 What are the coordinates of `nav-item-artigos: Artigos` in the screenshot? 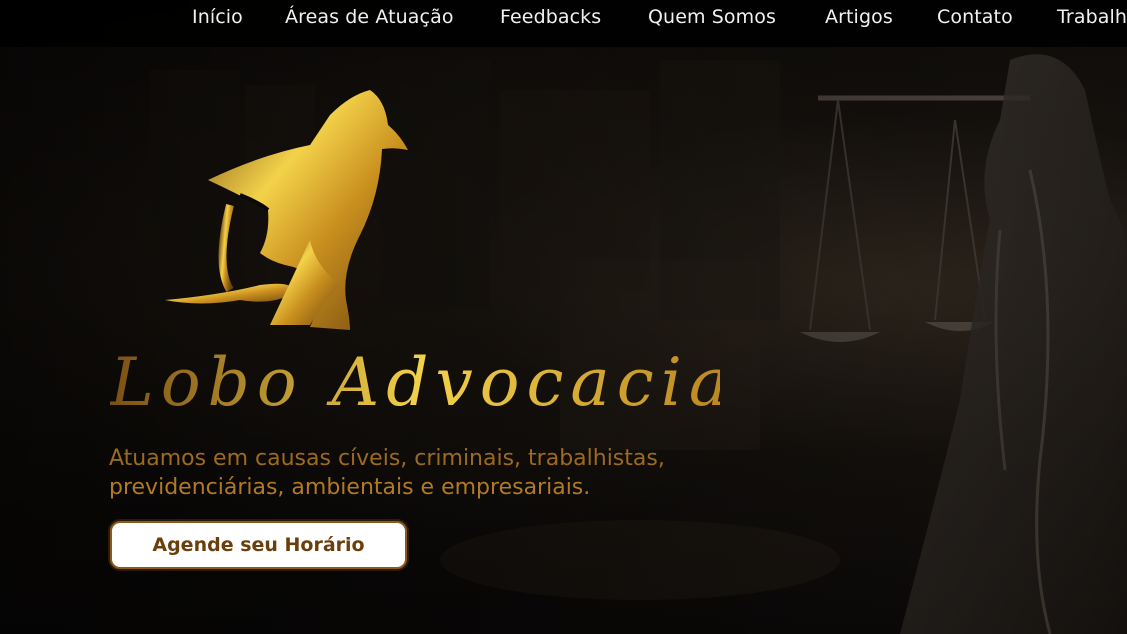 It's located at (859, 17).